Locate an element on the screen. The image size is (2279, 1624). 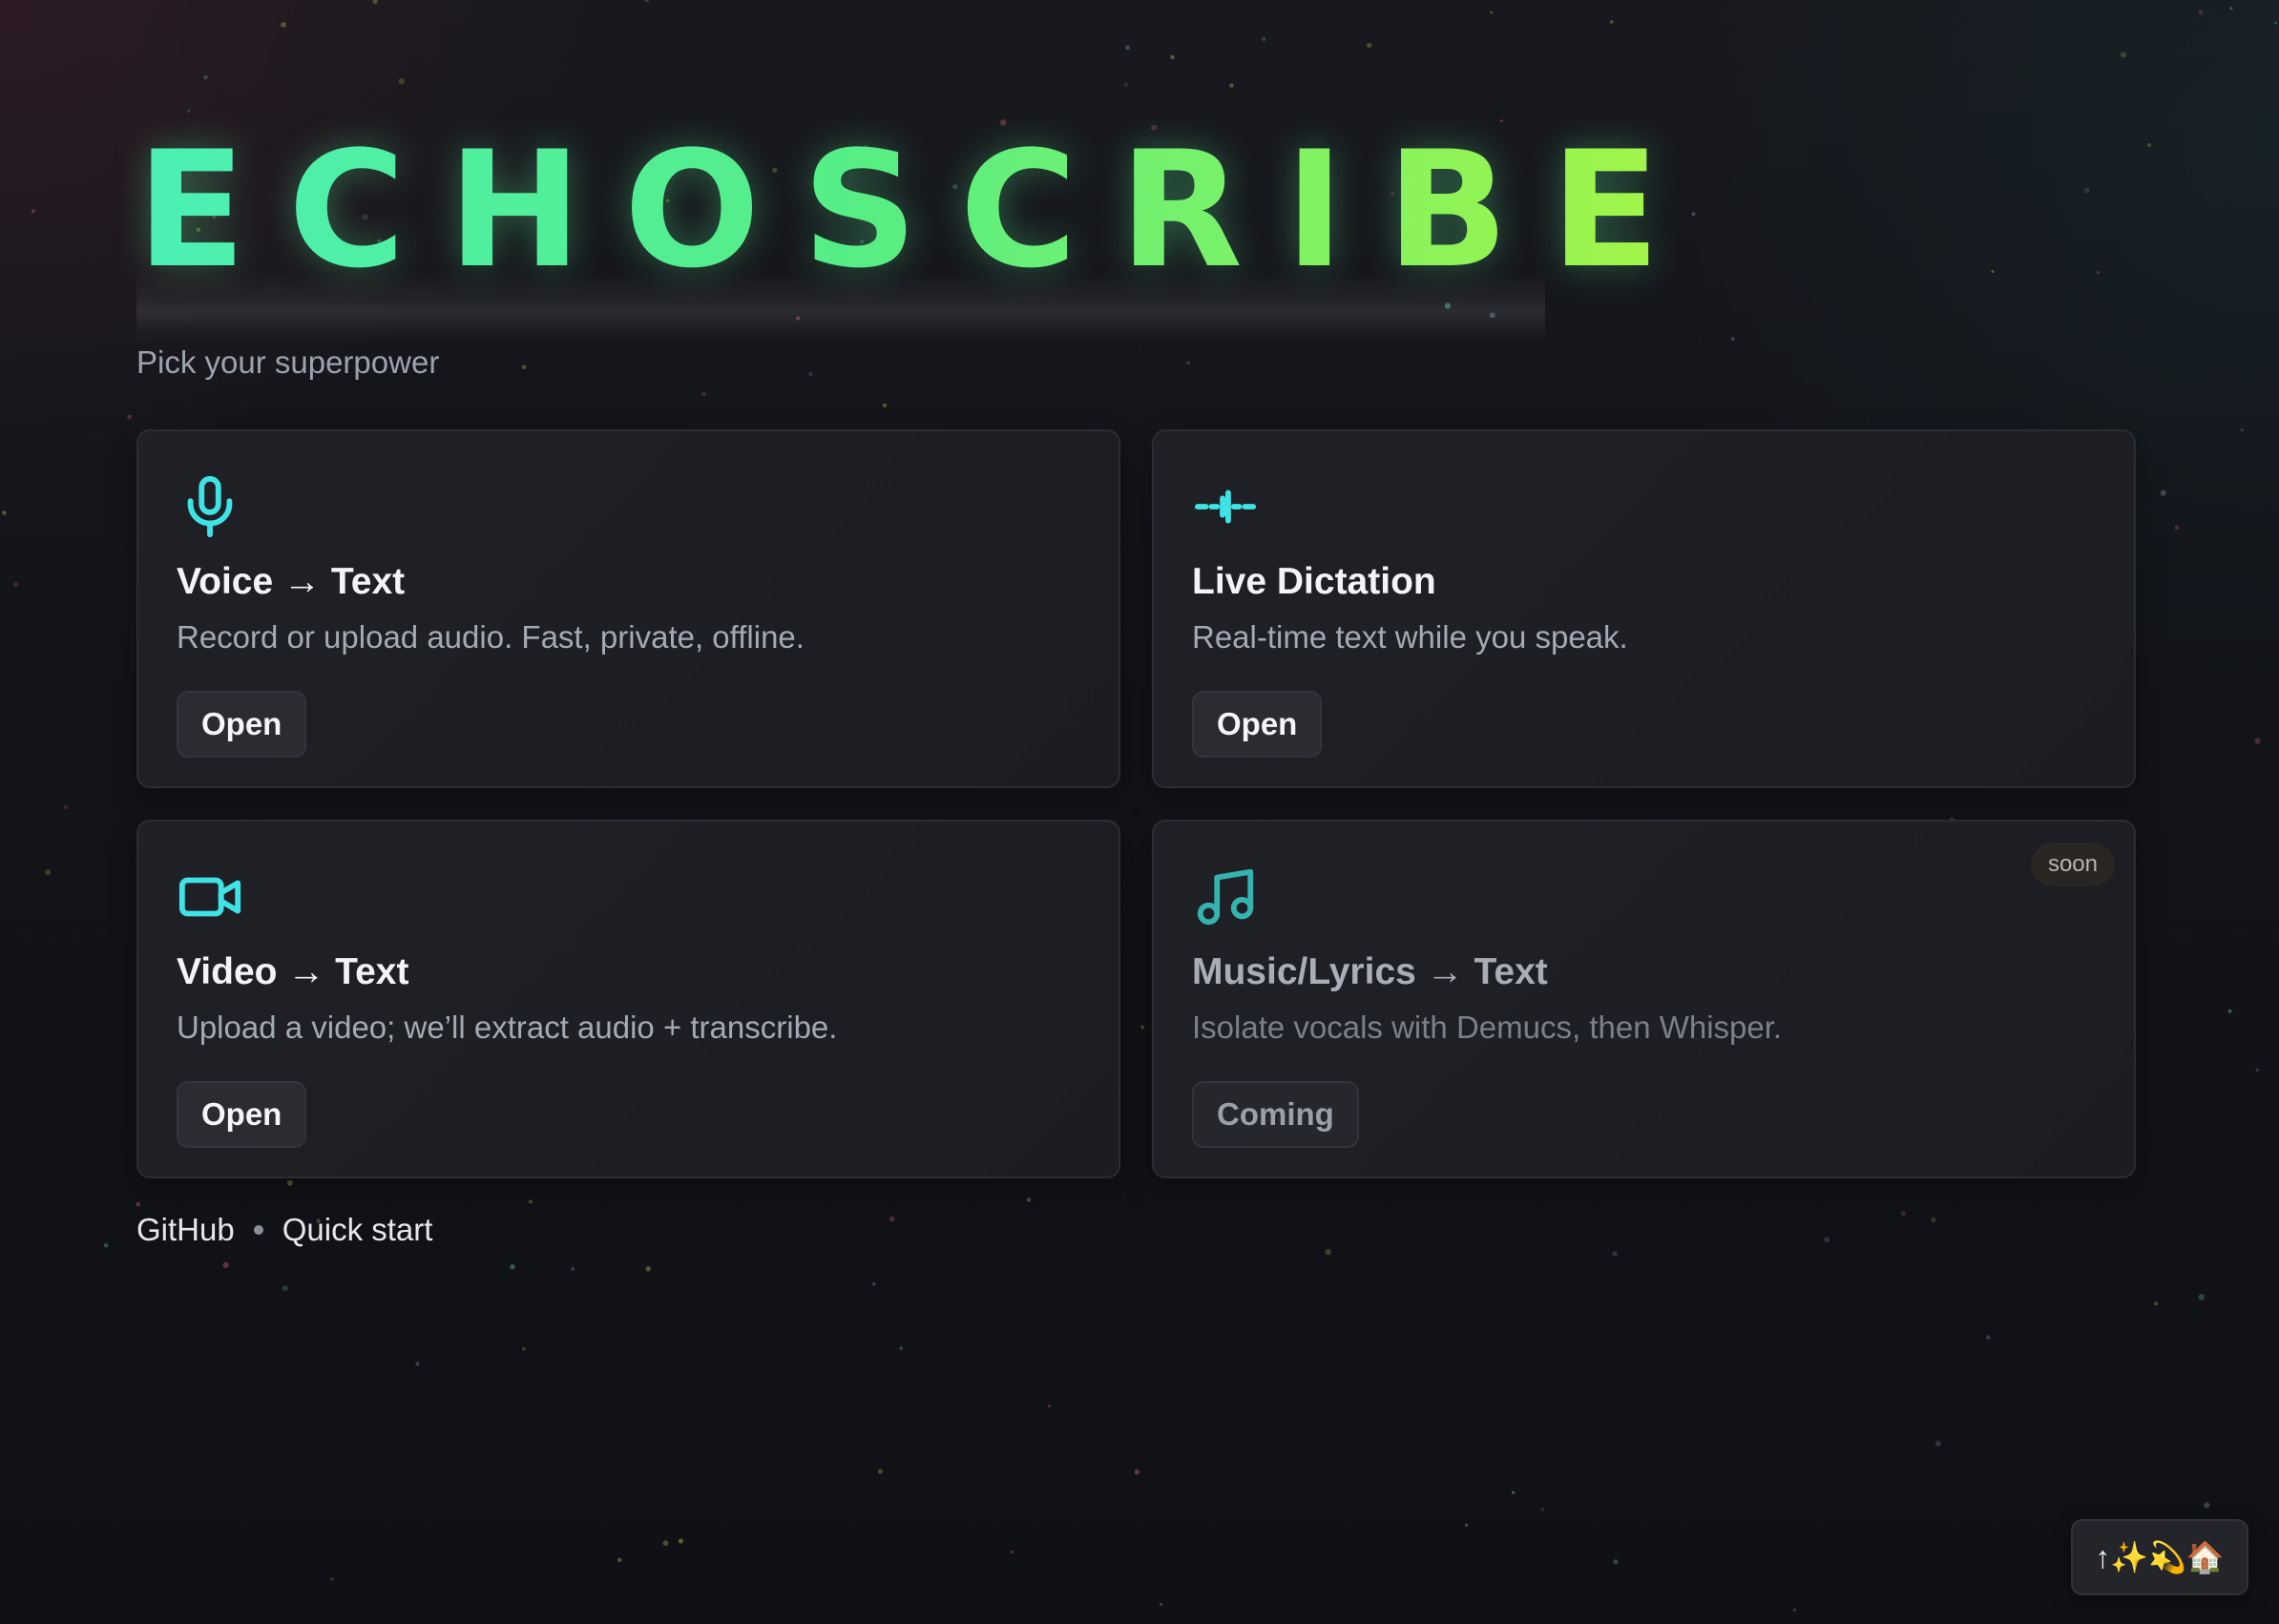
fab-label: ↑✨💫🏠 is located at coordinates (2160, 1557).